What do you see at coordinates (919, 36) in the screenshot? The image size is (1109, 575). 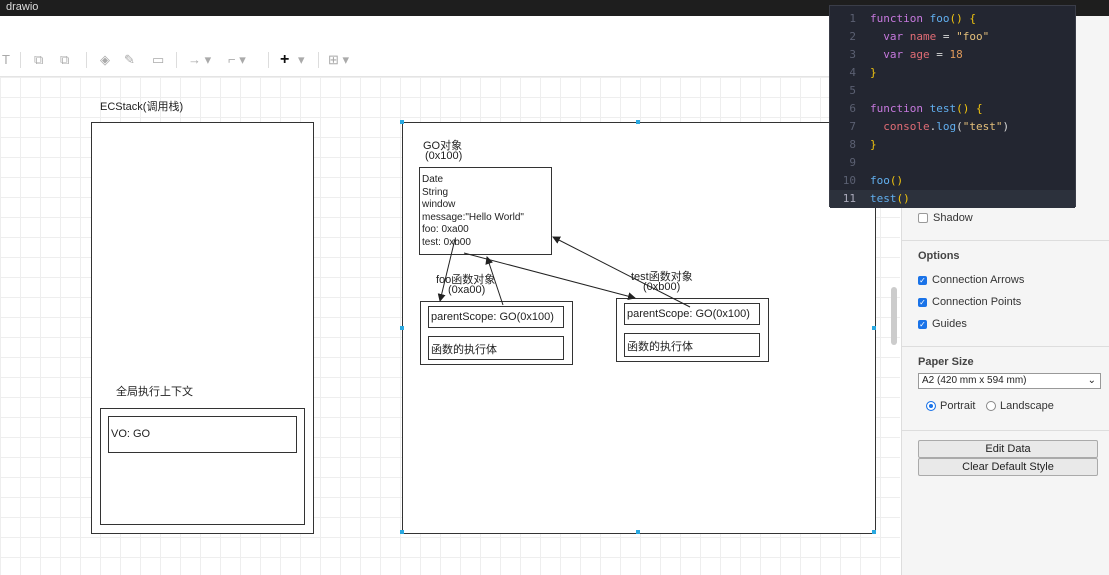 I see `code-line: 2 var name = "foo"` at bounding box center [919, 36].